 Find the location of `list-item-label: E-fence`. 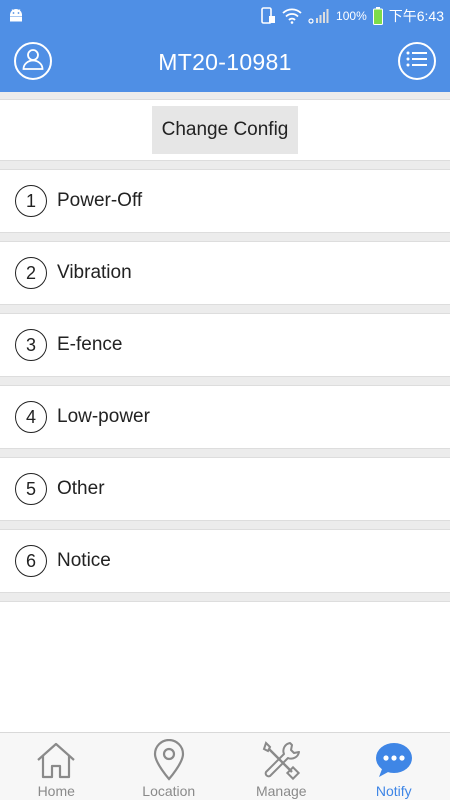

list-item-label: E-fence is located at coordinates (90, 344).